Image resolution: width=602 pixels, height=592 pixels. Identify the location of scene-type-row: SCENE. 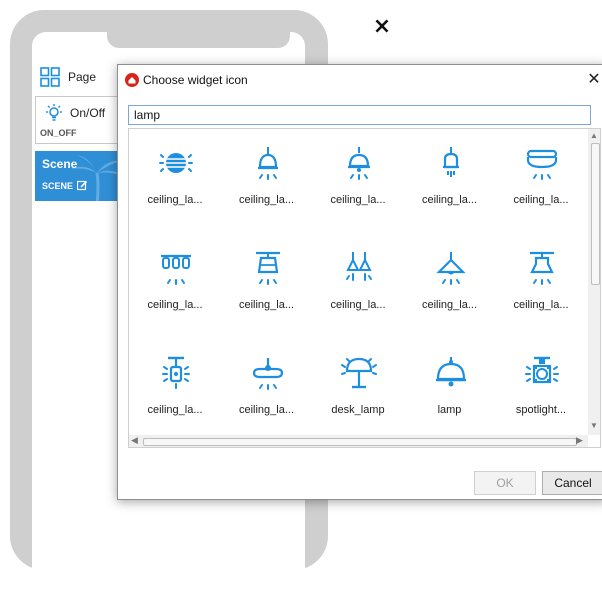
(65, 185).